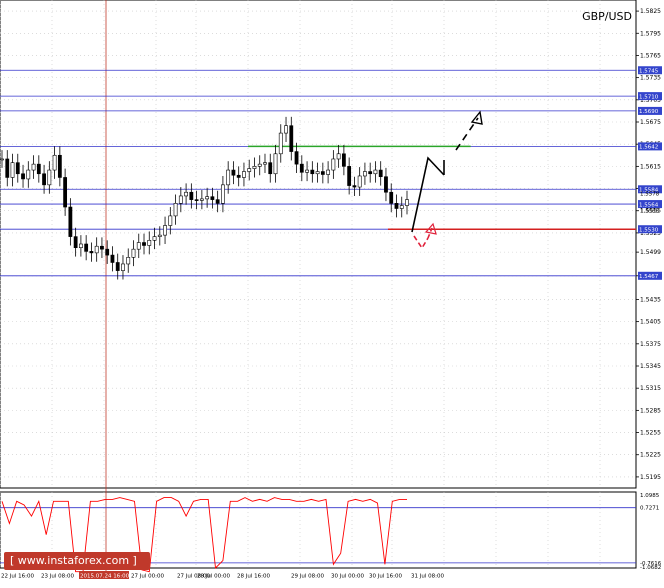 Image resolution: width=664 pixels, height=588 pixels. Describe the element at coordinates (650, 366) in the screenshot. I see `y-tick-label: 1.5345` at that location.